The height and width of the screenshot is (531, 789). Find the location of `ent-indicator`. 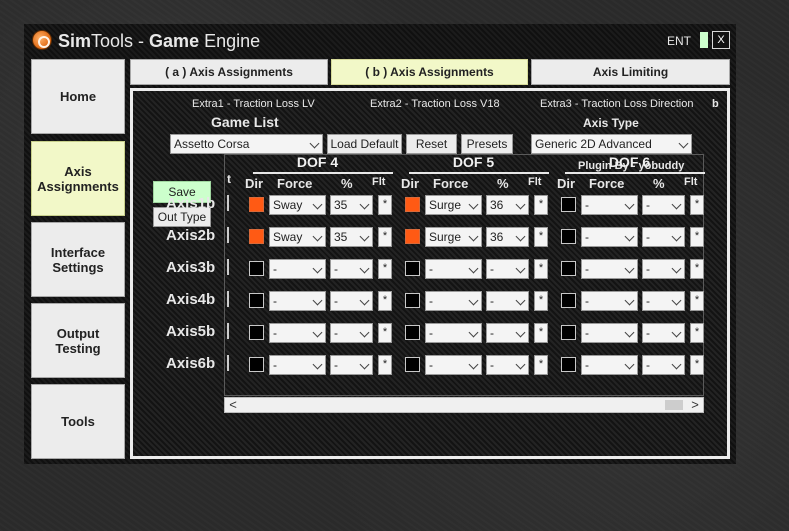

ent-indicator is located at coordinates (704, 40).